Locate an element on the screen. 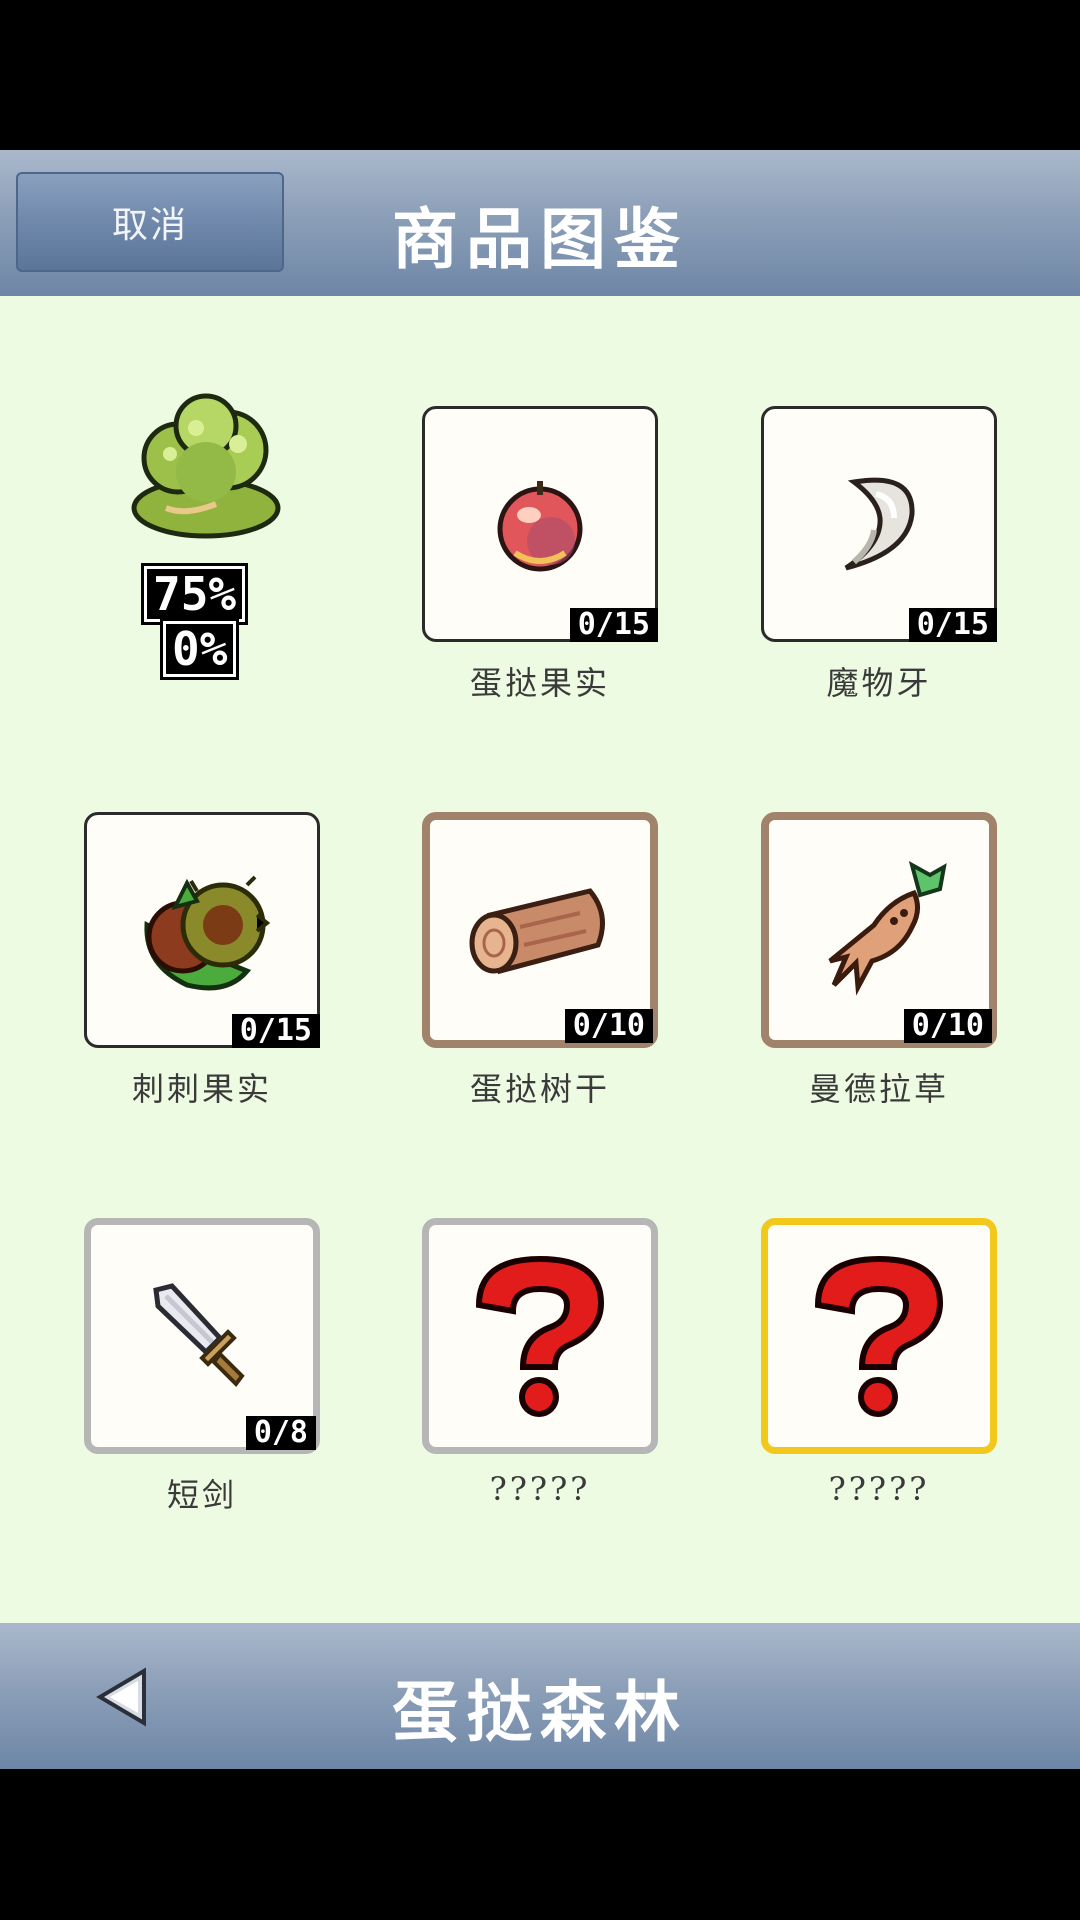 Image resolution: width=1080 pixels, height=1920 pixels. item-cell: 0/15 魔物牙 is located at coordinates (879, 555).